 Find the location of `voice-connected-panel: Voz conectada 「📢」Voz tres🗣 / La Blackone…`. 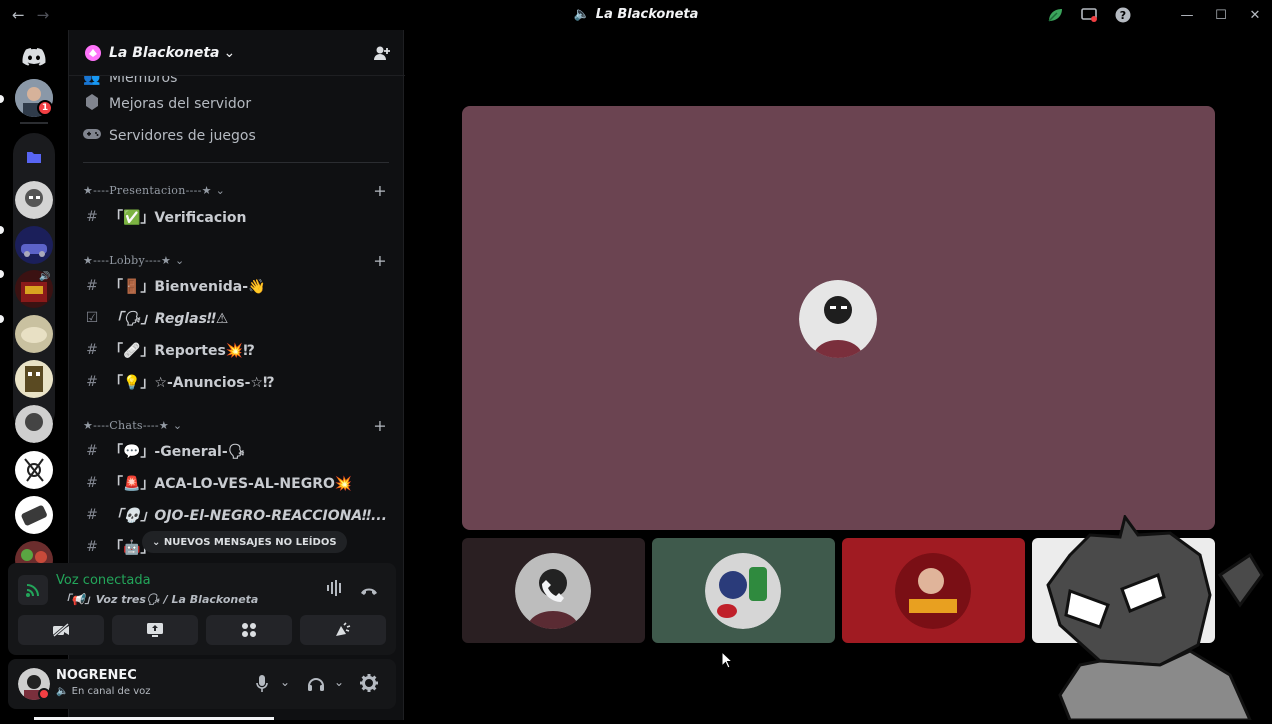

voice-connected-panel: Voz conectada 「📢」Voz tres🗣 / La Blackone… is located at coordinates (202, 609).